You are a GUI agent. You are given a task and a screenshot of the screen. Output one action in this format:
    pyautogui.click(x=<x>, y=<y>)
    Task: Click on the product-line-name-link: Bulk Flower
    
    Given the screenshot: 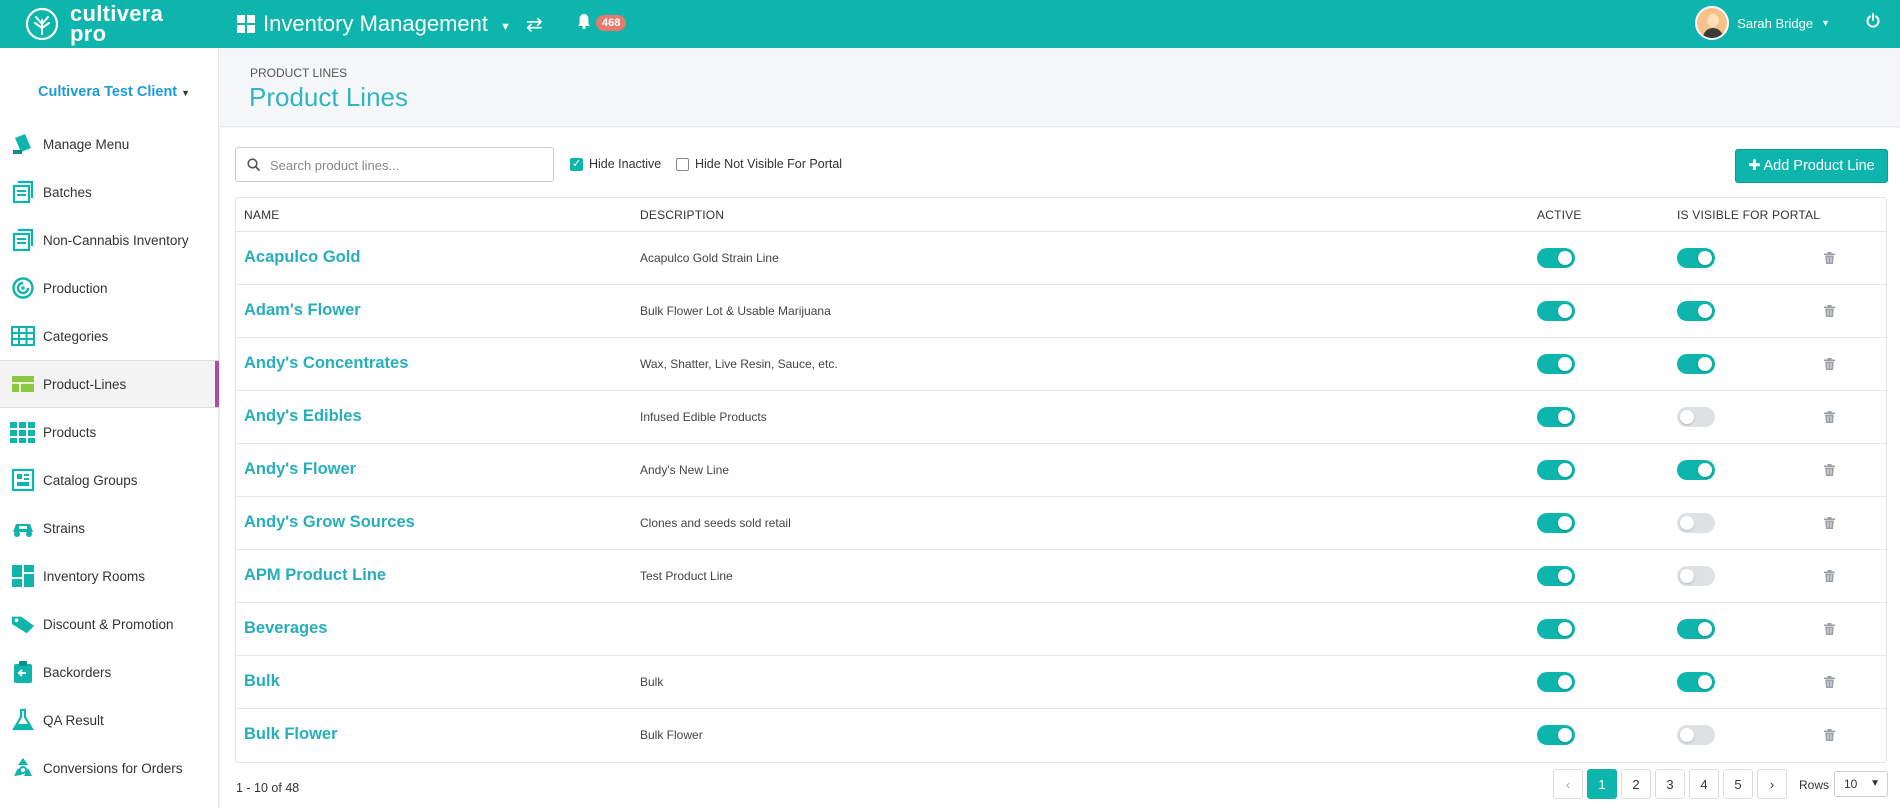 What is the action you would take?
    pyautogui.click(x=291, y=734)
    